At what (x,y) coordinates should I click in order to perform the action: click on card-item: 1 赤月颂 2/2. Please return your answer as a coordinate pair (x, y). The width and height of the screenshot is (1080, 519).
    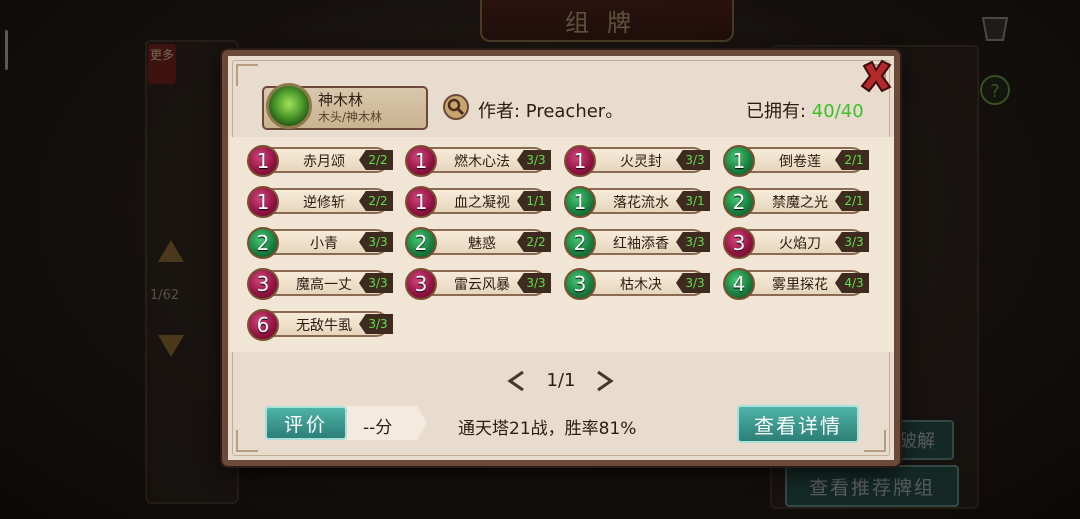
    Looking at the image, I should click on (320, 161).